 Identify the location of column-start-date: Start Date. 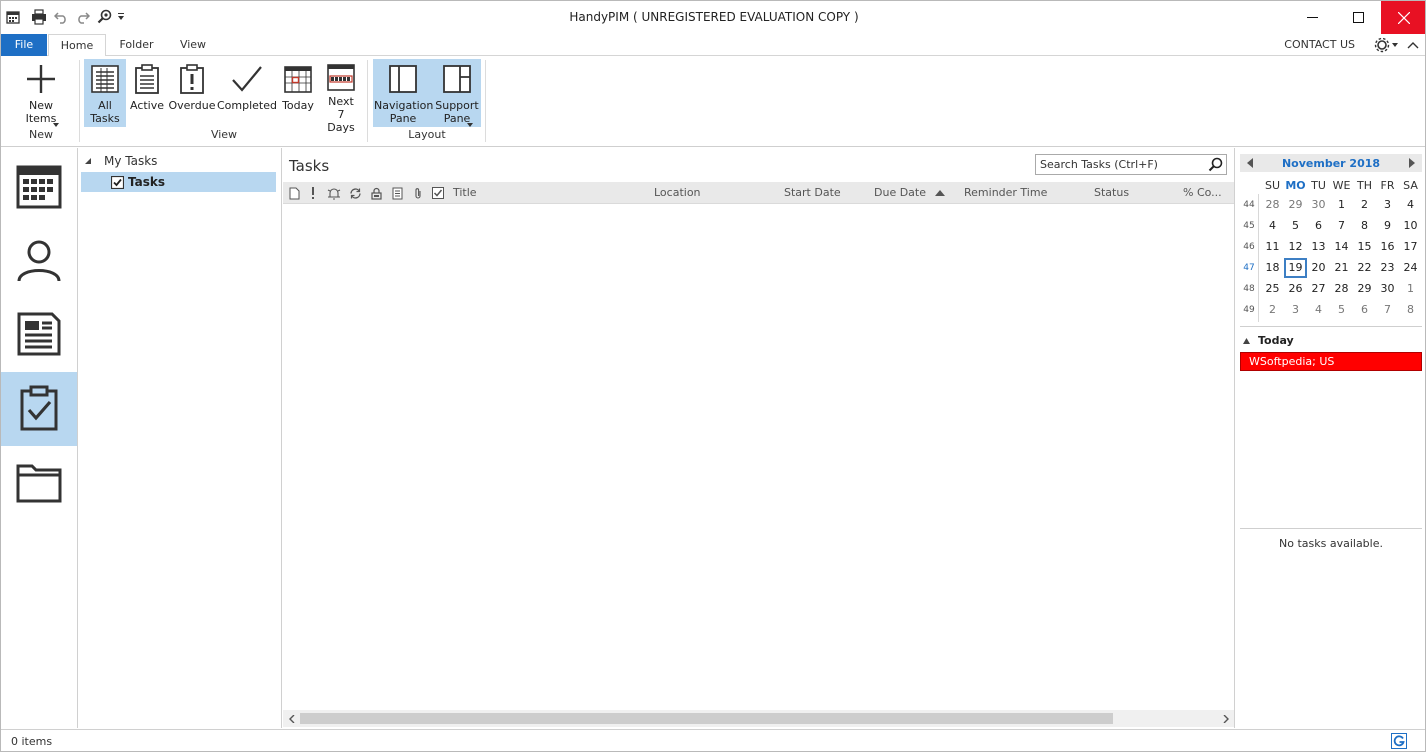
(812, 193).